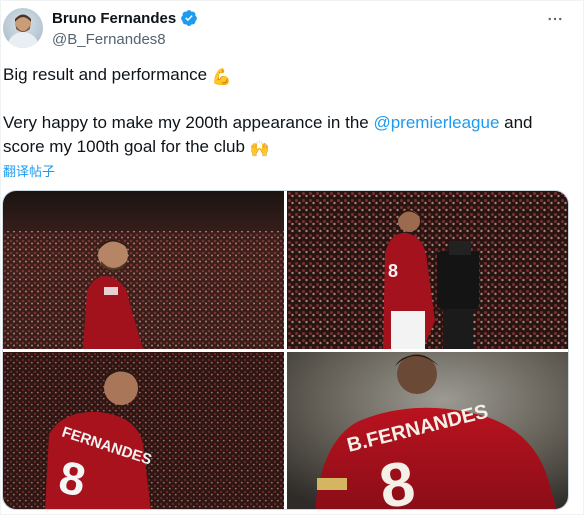  Describe the element at coordinates (427, 430) in the screenshot. I see `photo-4: B.FERNANDES 8` at that location.